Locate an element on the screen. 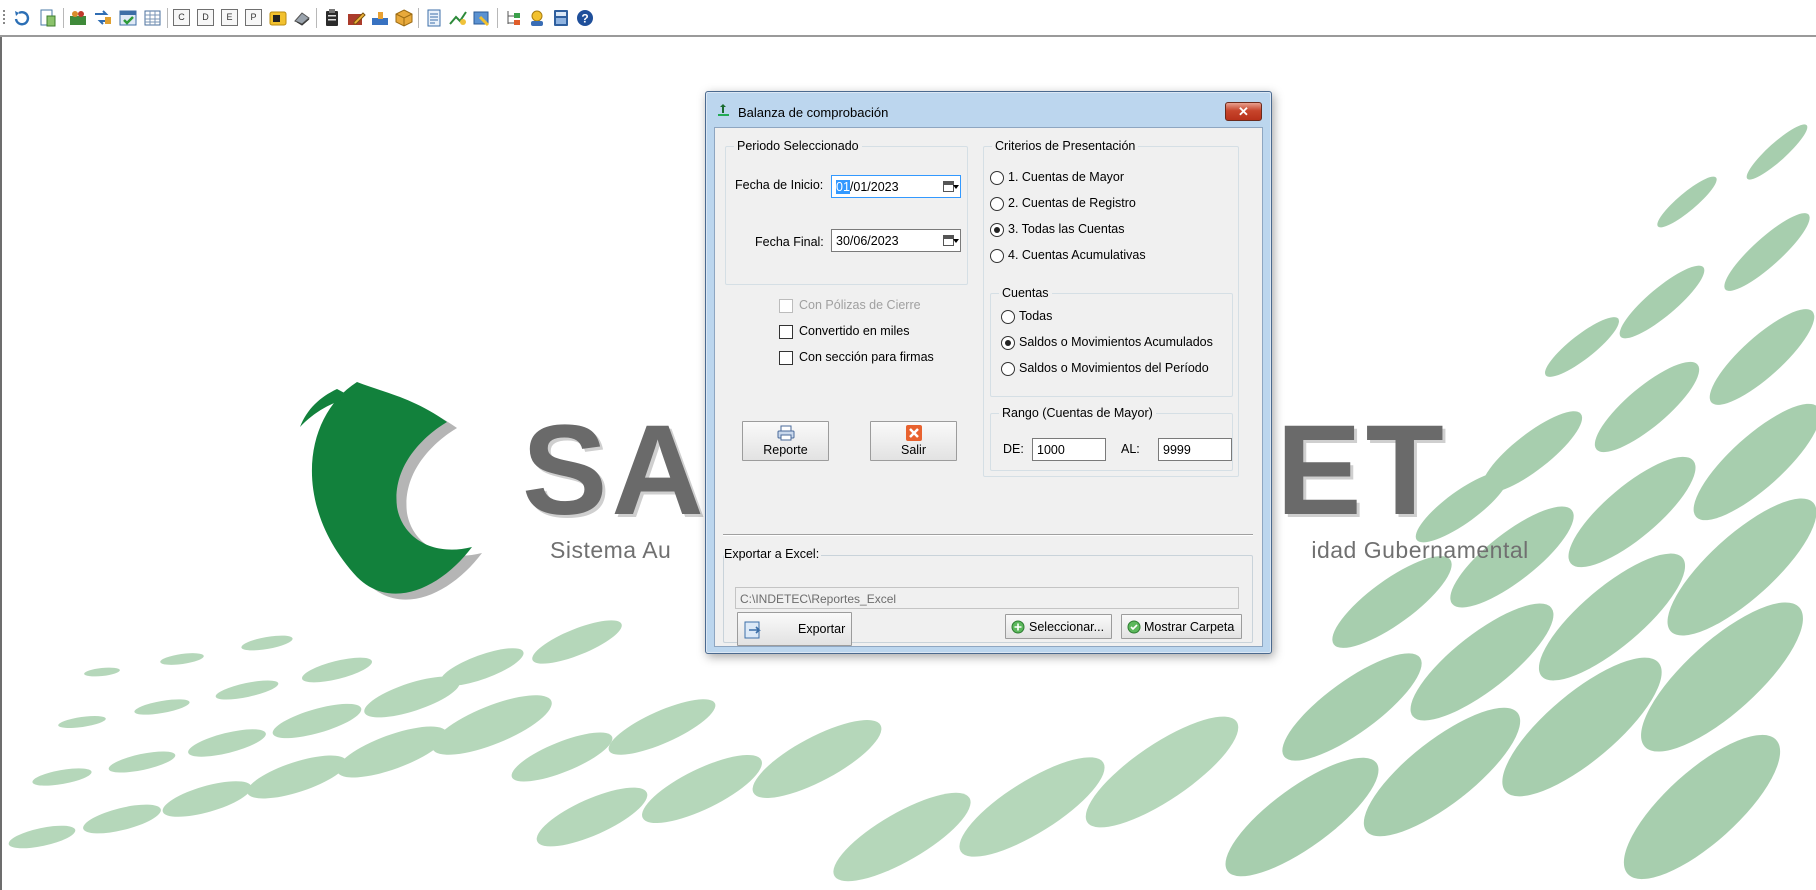 The width and height of the screenshot is (1816, 890). polizas-cierre-checkbox is located at coordinates (786, 306).